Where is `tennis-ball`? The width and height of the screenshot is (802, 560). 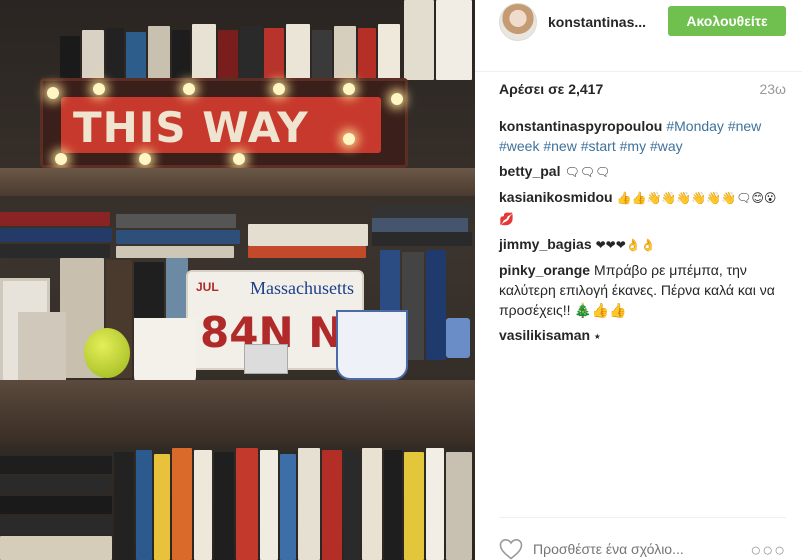 tennis-ball is located at coordinates (107, 353).